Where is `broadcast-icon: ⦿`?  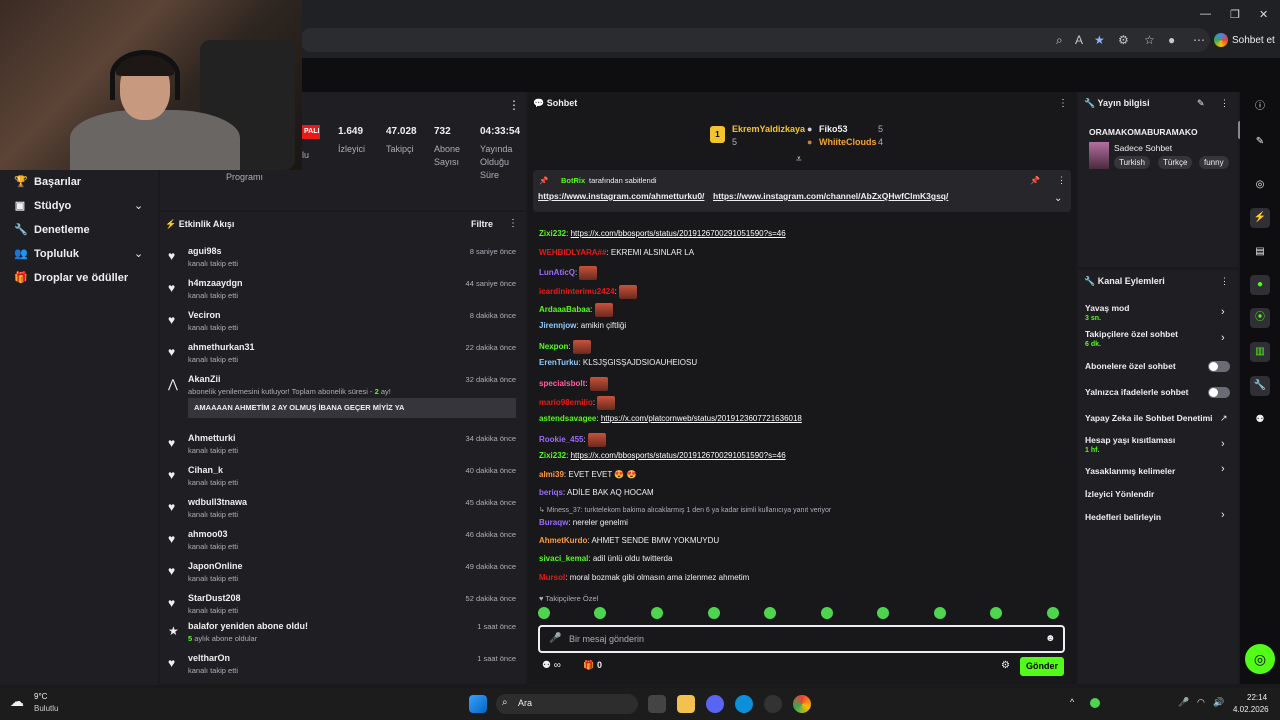 broadcast-icon: ⦿ is located at coordinates (1260, 318).